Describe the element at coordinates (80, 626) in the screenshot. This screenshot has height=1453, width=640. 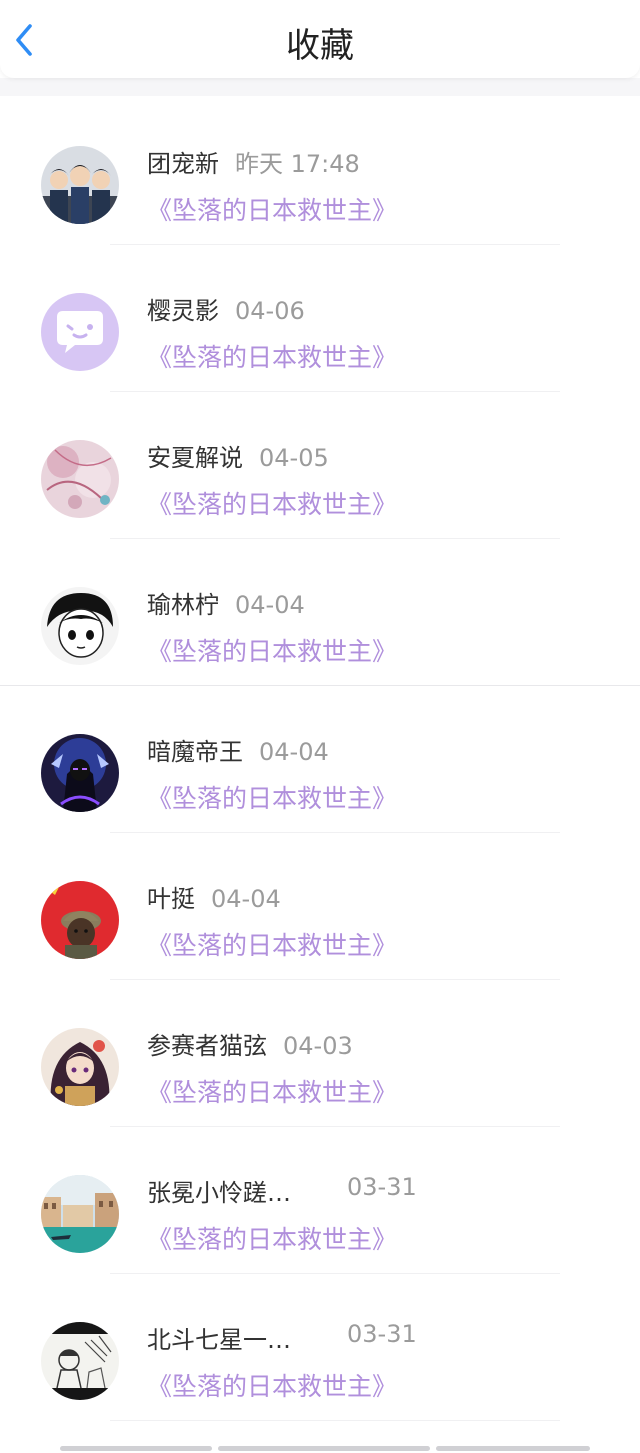
I see `manga-boy-avatar` at that location.